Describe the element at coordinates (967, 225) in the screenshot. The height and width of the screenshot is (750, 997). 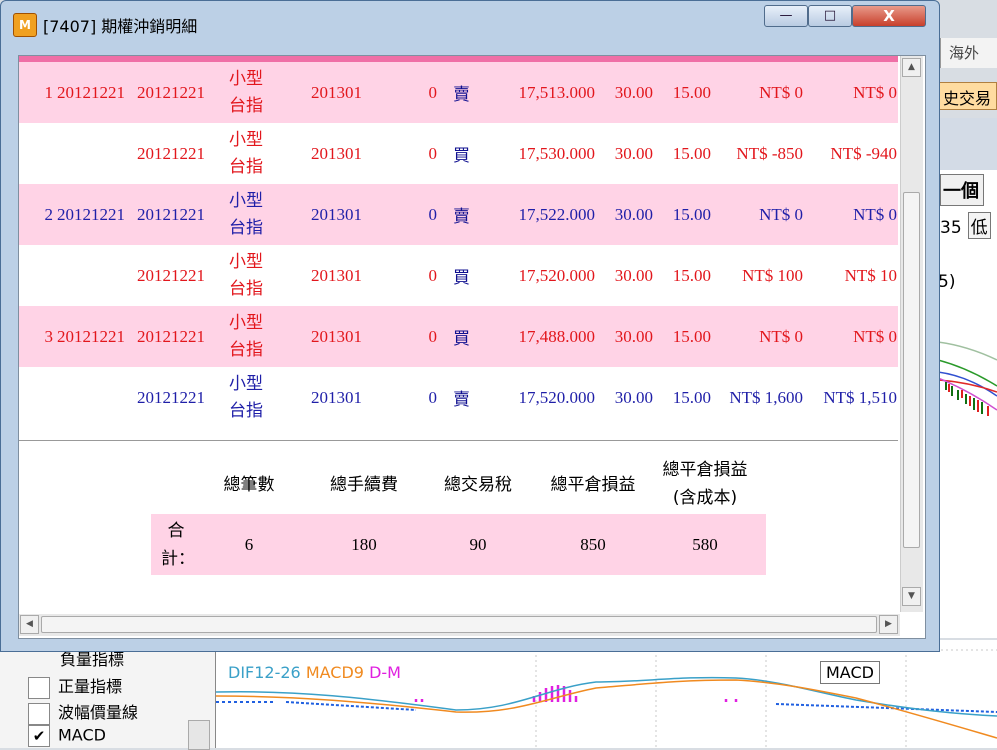
I see `low-field: 35 低` at that location.